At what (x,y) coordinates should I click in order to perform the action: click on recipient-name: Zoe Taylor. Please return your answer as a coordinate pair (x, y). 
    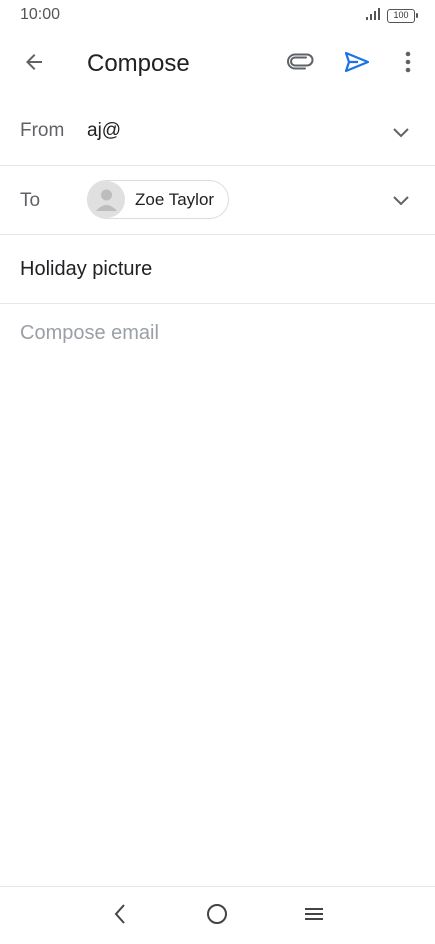
    Looking at the image, I should click on (175, 199).